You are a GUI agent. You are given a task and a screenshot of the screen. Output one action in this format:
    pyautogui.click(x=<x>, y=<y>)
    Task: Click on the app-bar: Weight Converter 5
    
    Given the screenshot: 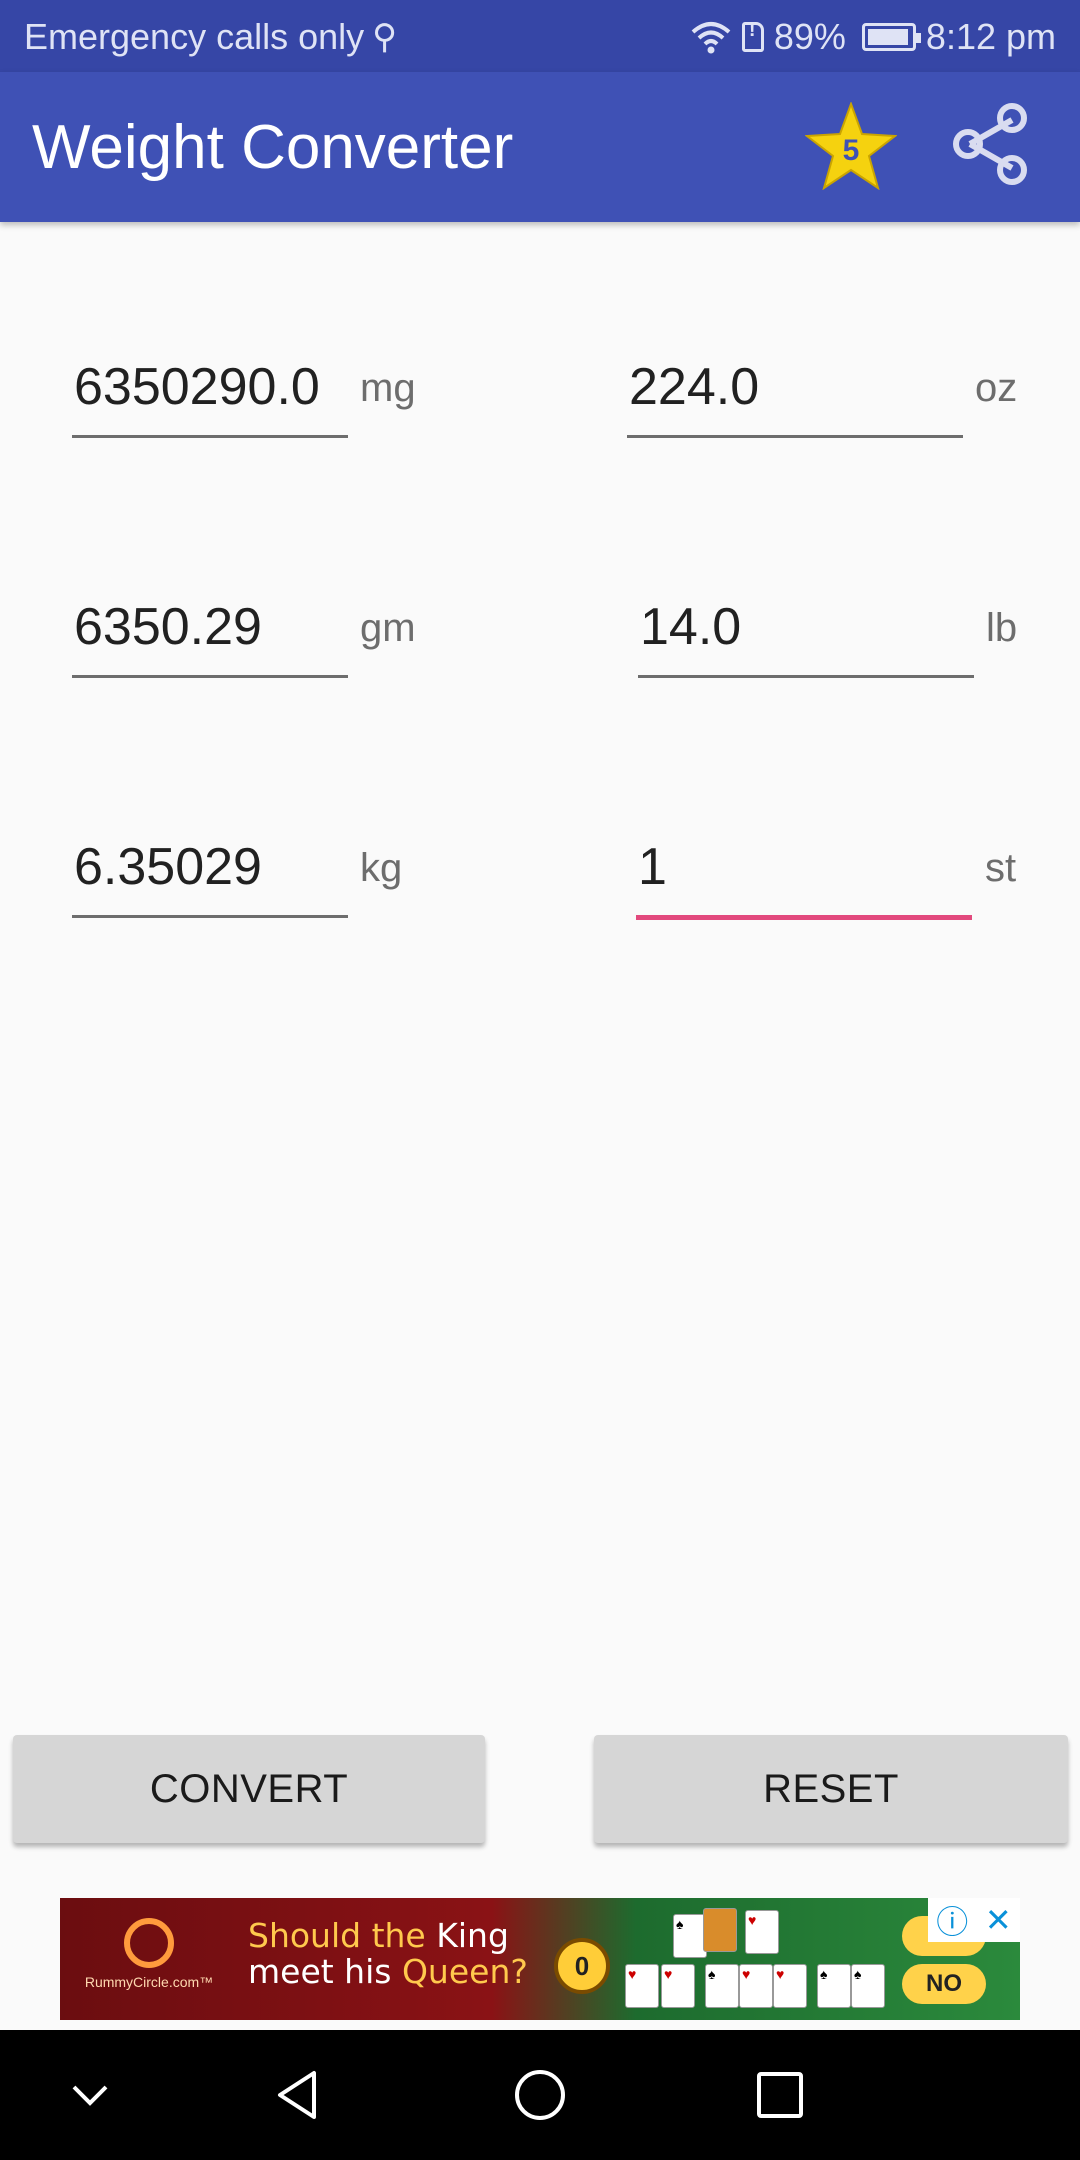 What is the action you would take?
    pyautogui.click(x=540, y=147)
    